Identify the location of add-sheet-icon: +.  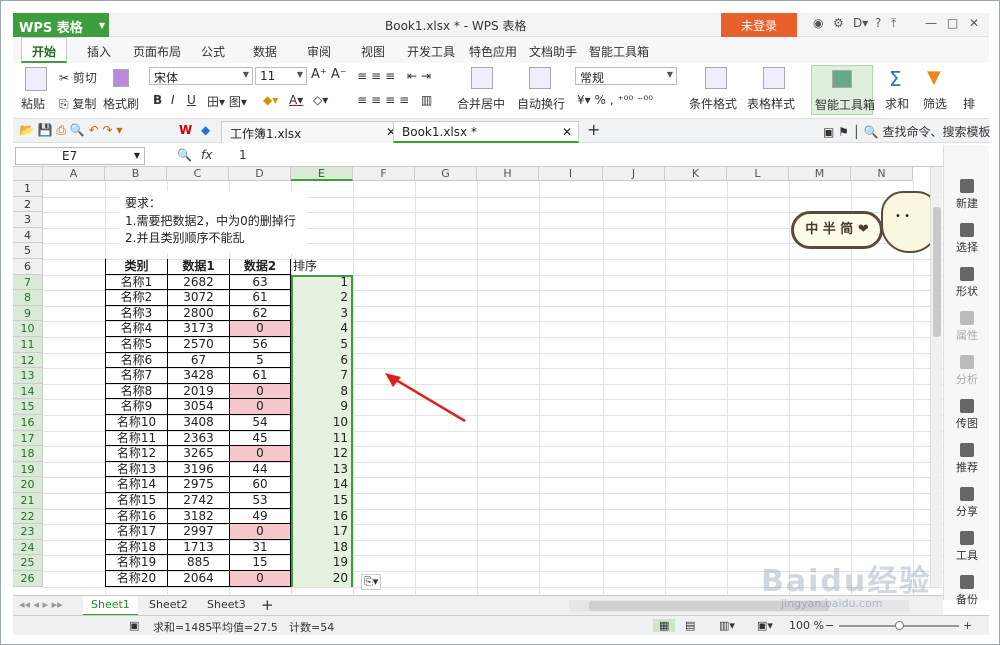
(267, 605).